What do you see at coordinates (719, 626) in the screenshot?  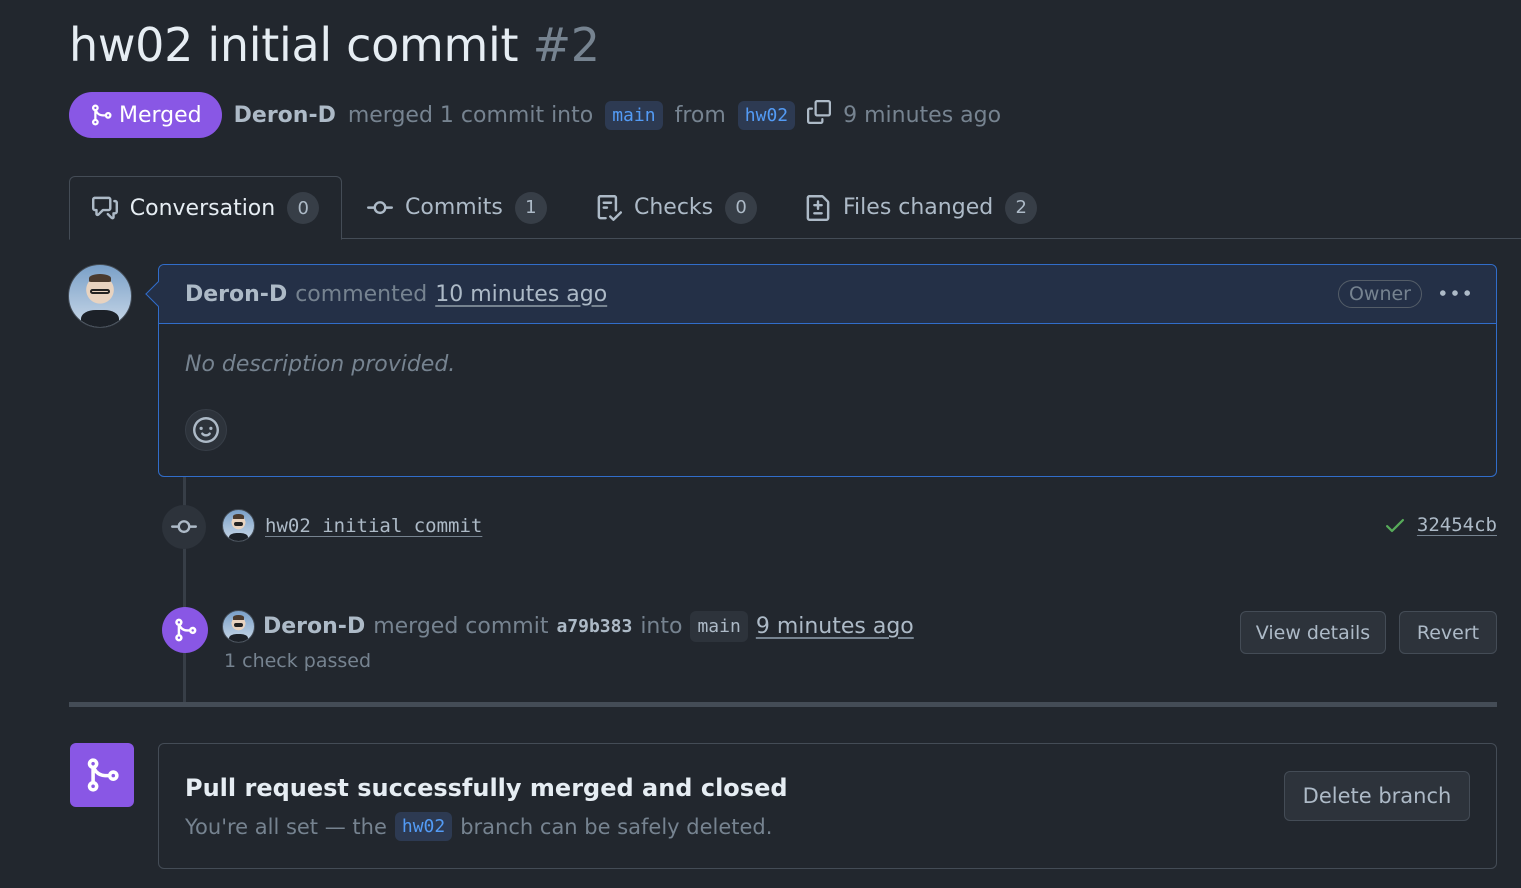 I see `merge-branch: main` at bounding box center [719, 626].